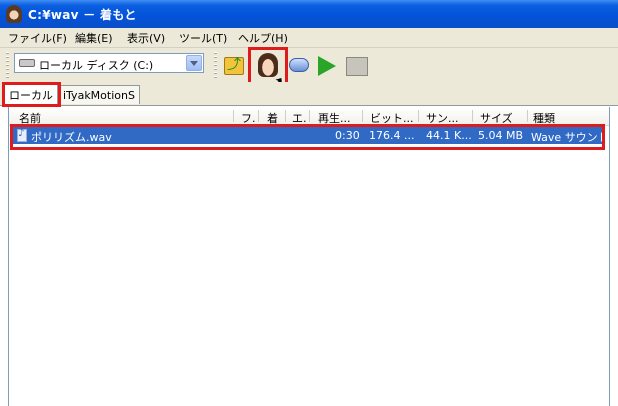  Describe the element at coordinates (194, 63) in the screenshot. I see `chevron-down-icon` at that location.